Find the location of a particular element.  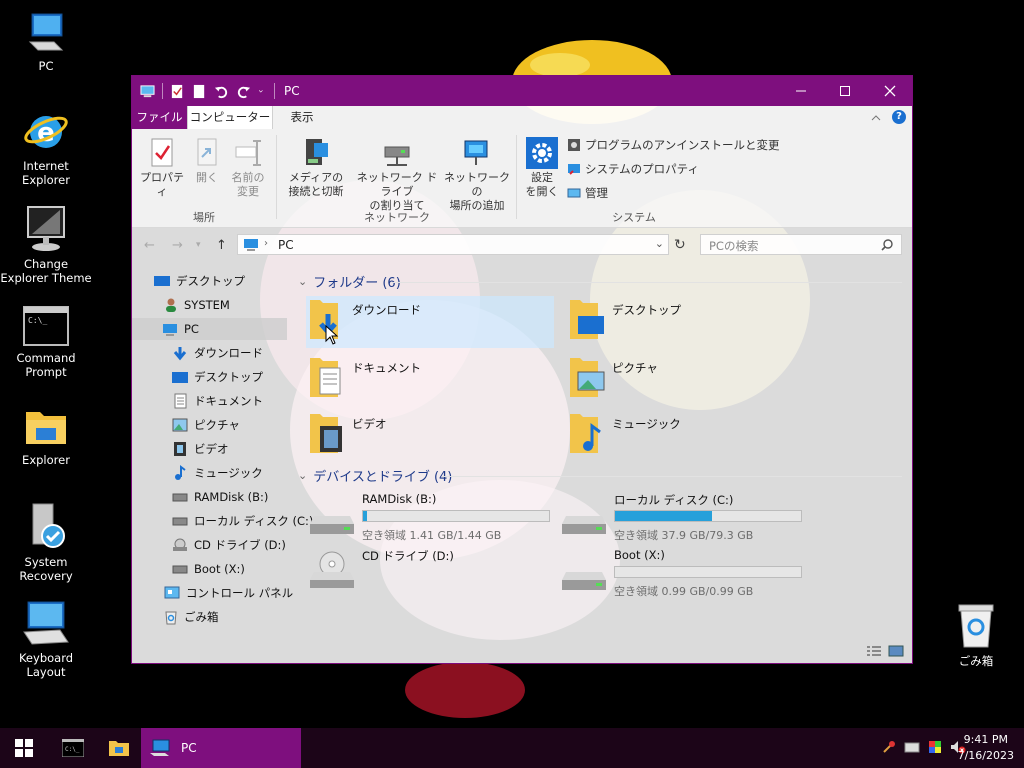

undo-icon is located at coordinates (221, 91).